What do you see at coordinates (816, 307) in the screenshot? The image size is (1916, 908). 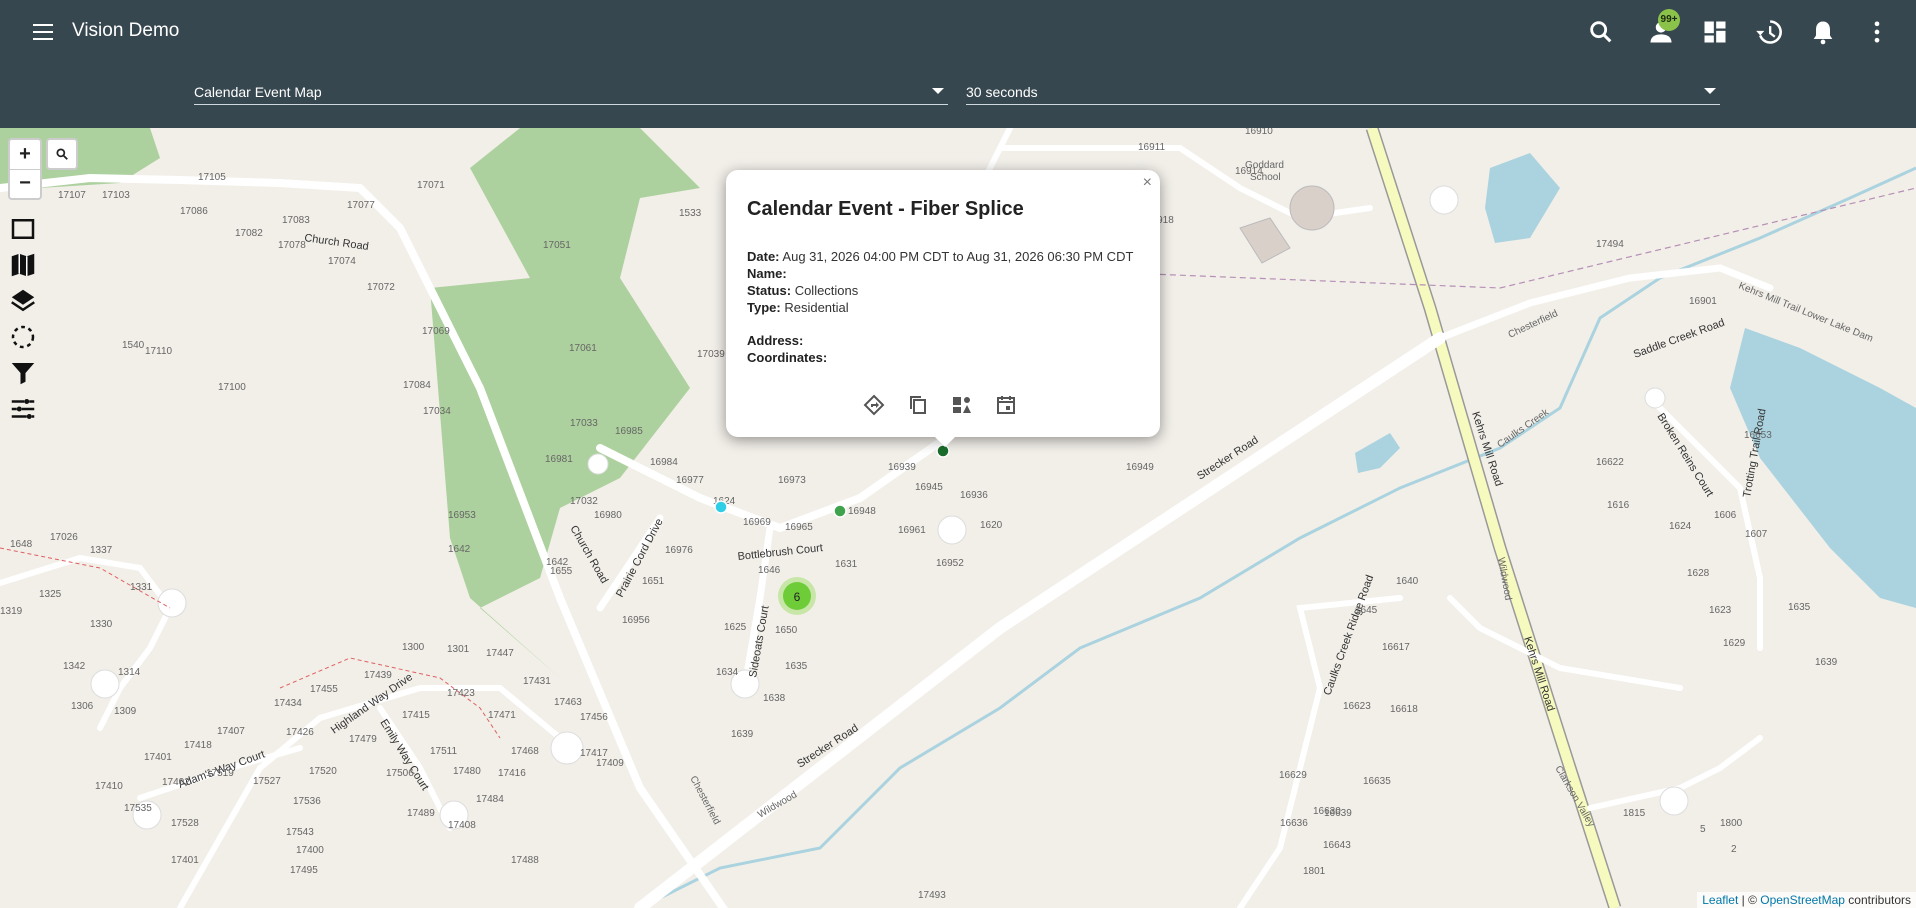 I see `type-value: Residential` at bounding box center [816, 307].